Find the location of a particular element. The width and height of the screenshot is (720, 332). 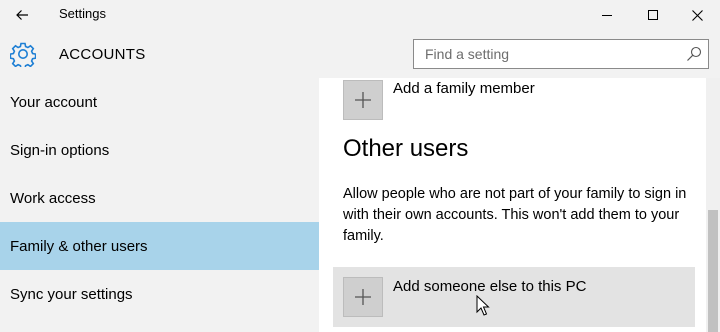

close-button is located at coordinates (697, 15).